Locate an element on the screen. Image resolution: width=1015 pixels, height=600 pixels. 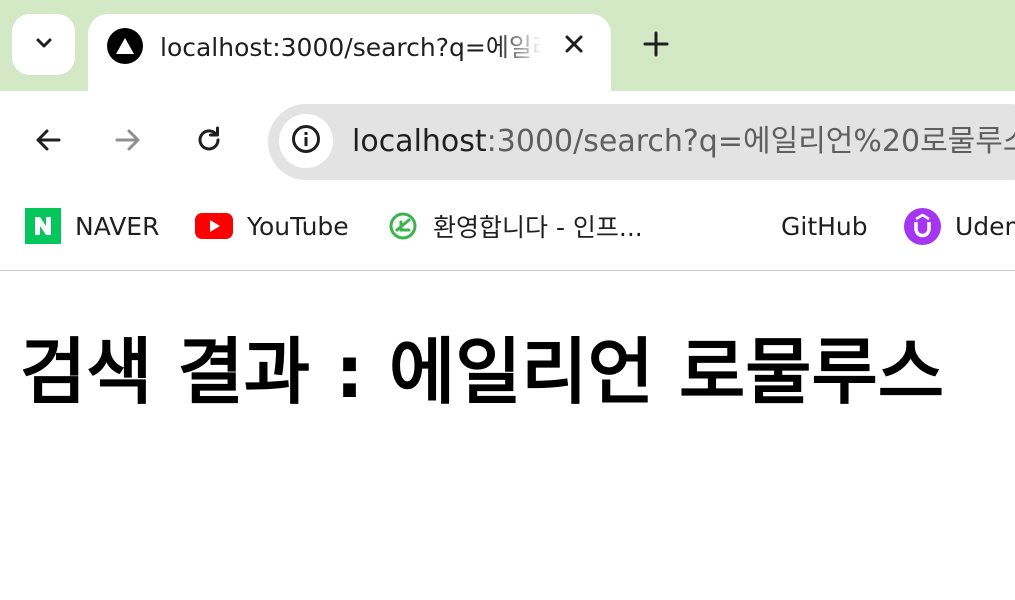
info-icon is located at coordinates (306, 141).